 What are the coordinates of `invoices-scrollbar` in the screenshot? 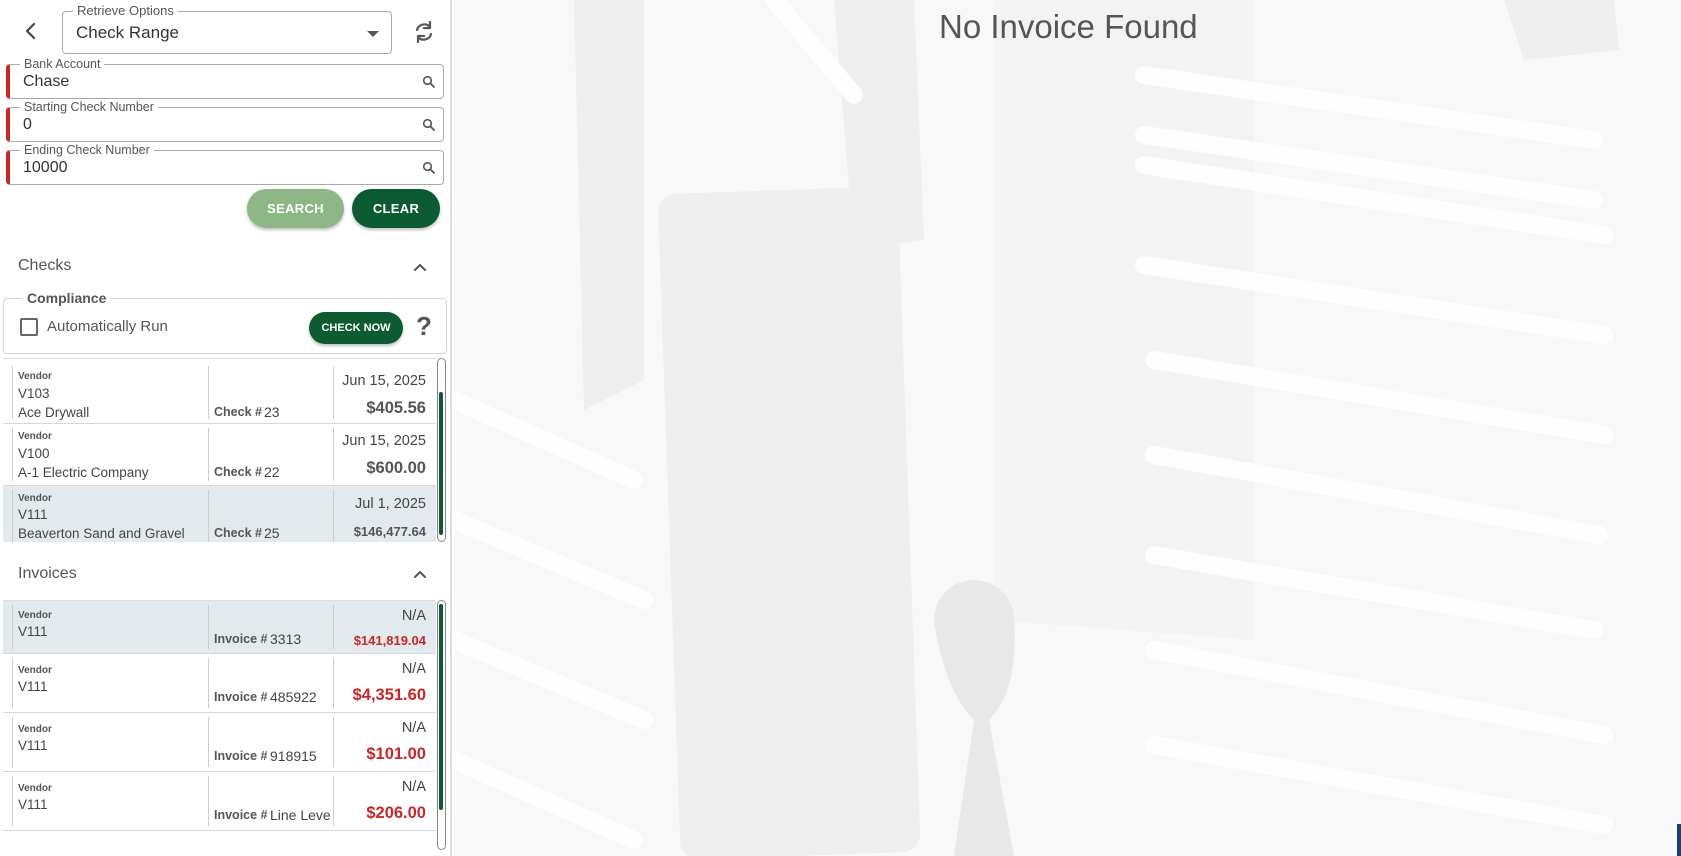 It's located at (441, 725).